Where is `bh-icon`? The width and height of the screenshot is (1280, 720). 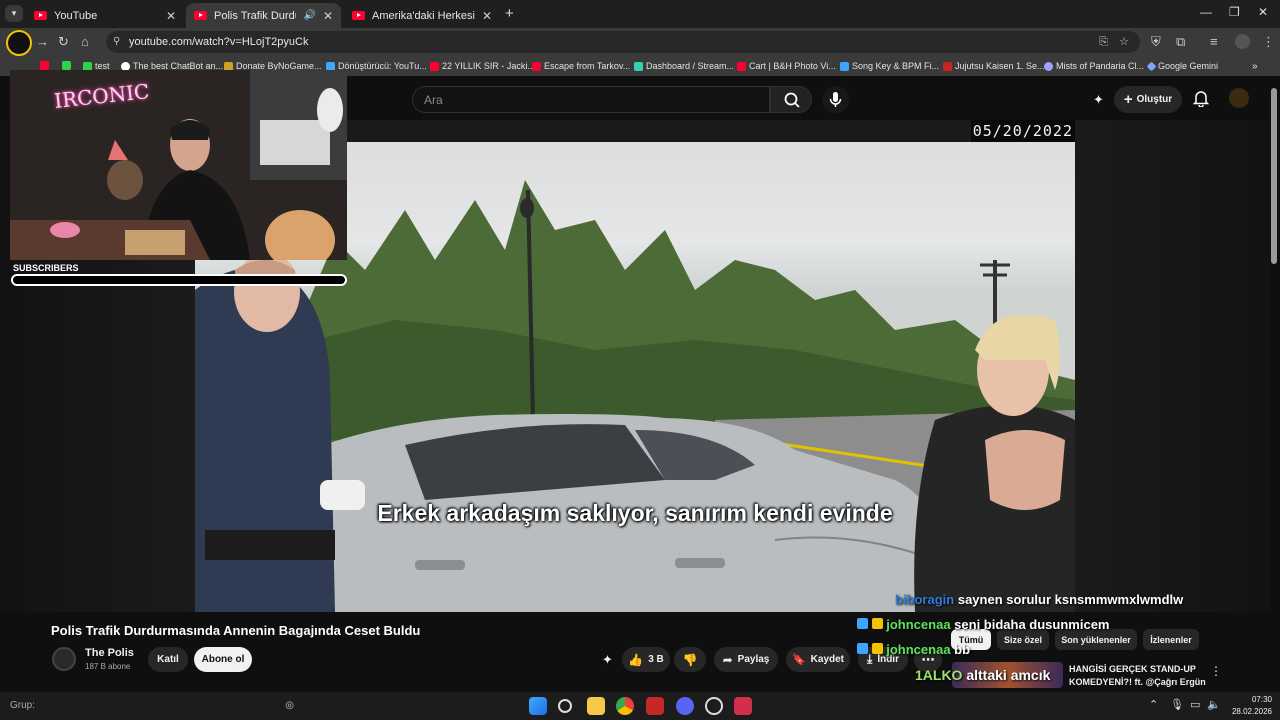 bh-icon is located at coordinates (741, 66).